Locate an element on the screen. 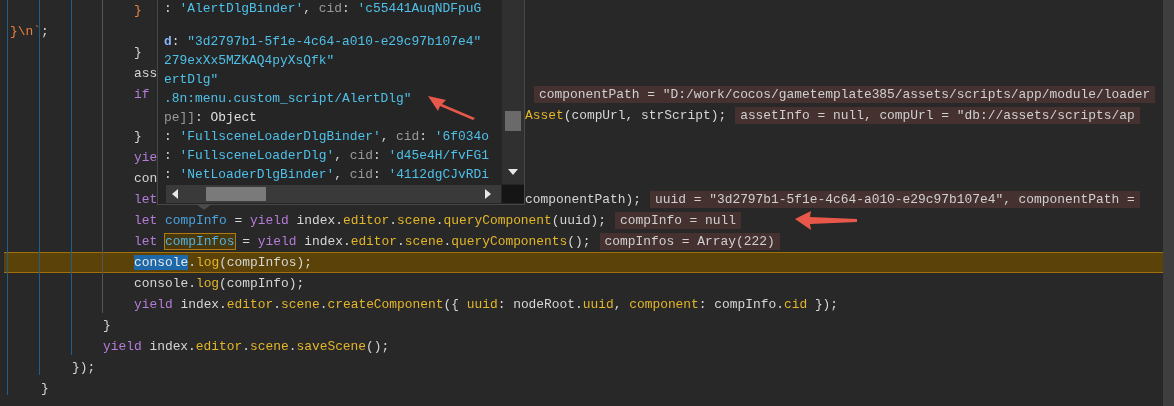  scrollbar-corner is located at coordinates (513, 194).